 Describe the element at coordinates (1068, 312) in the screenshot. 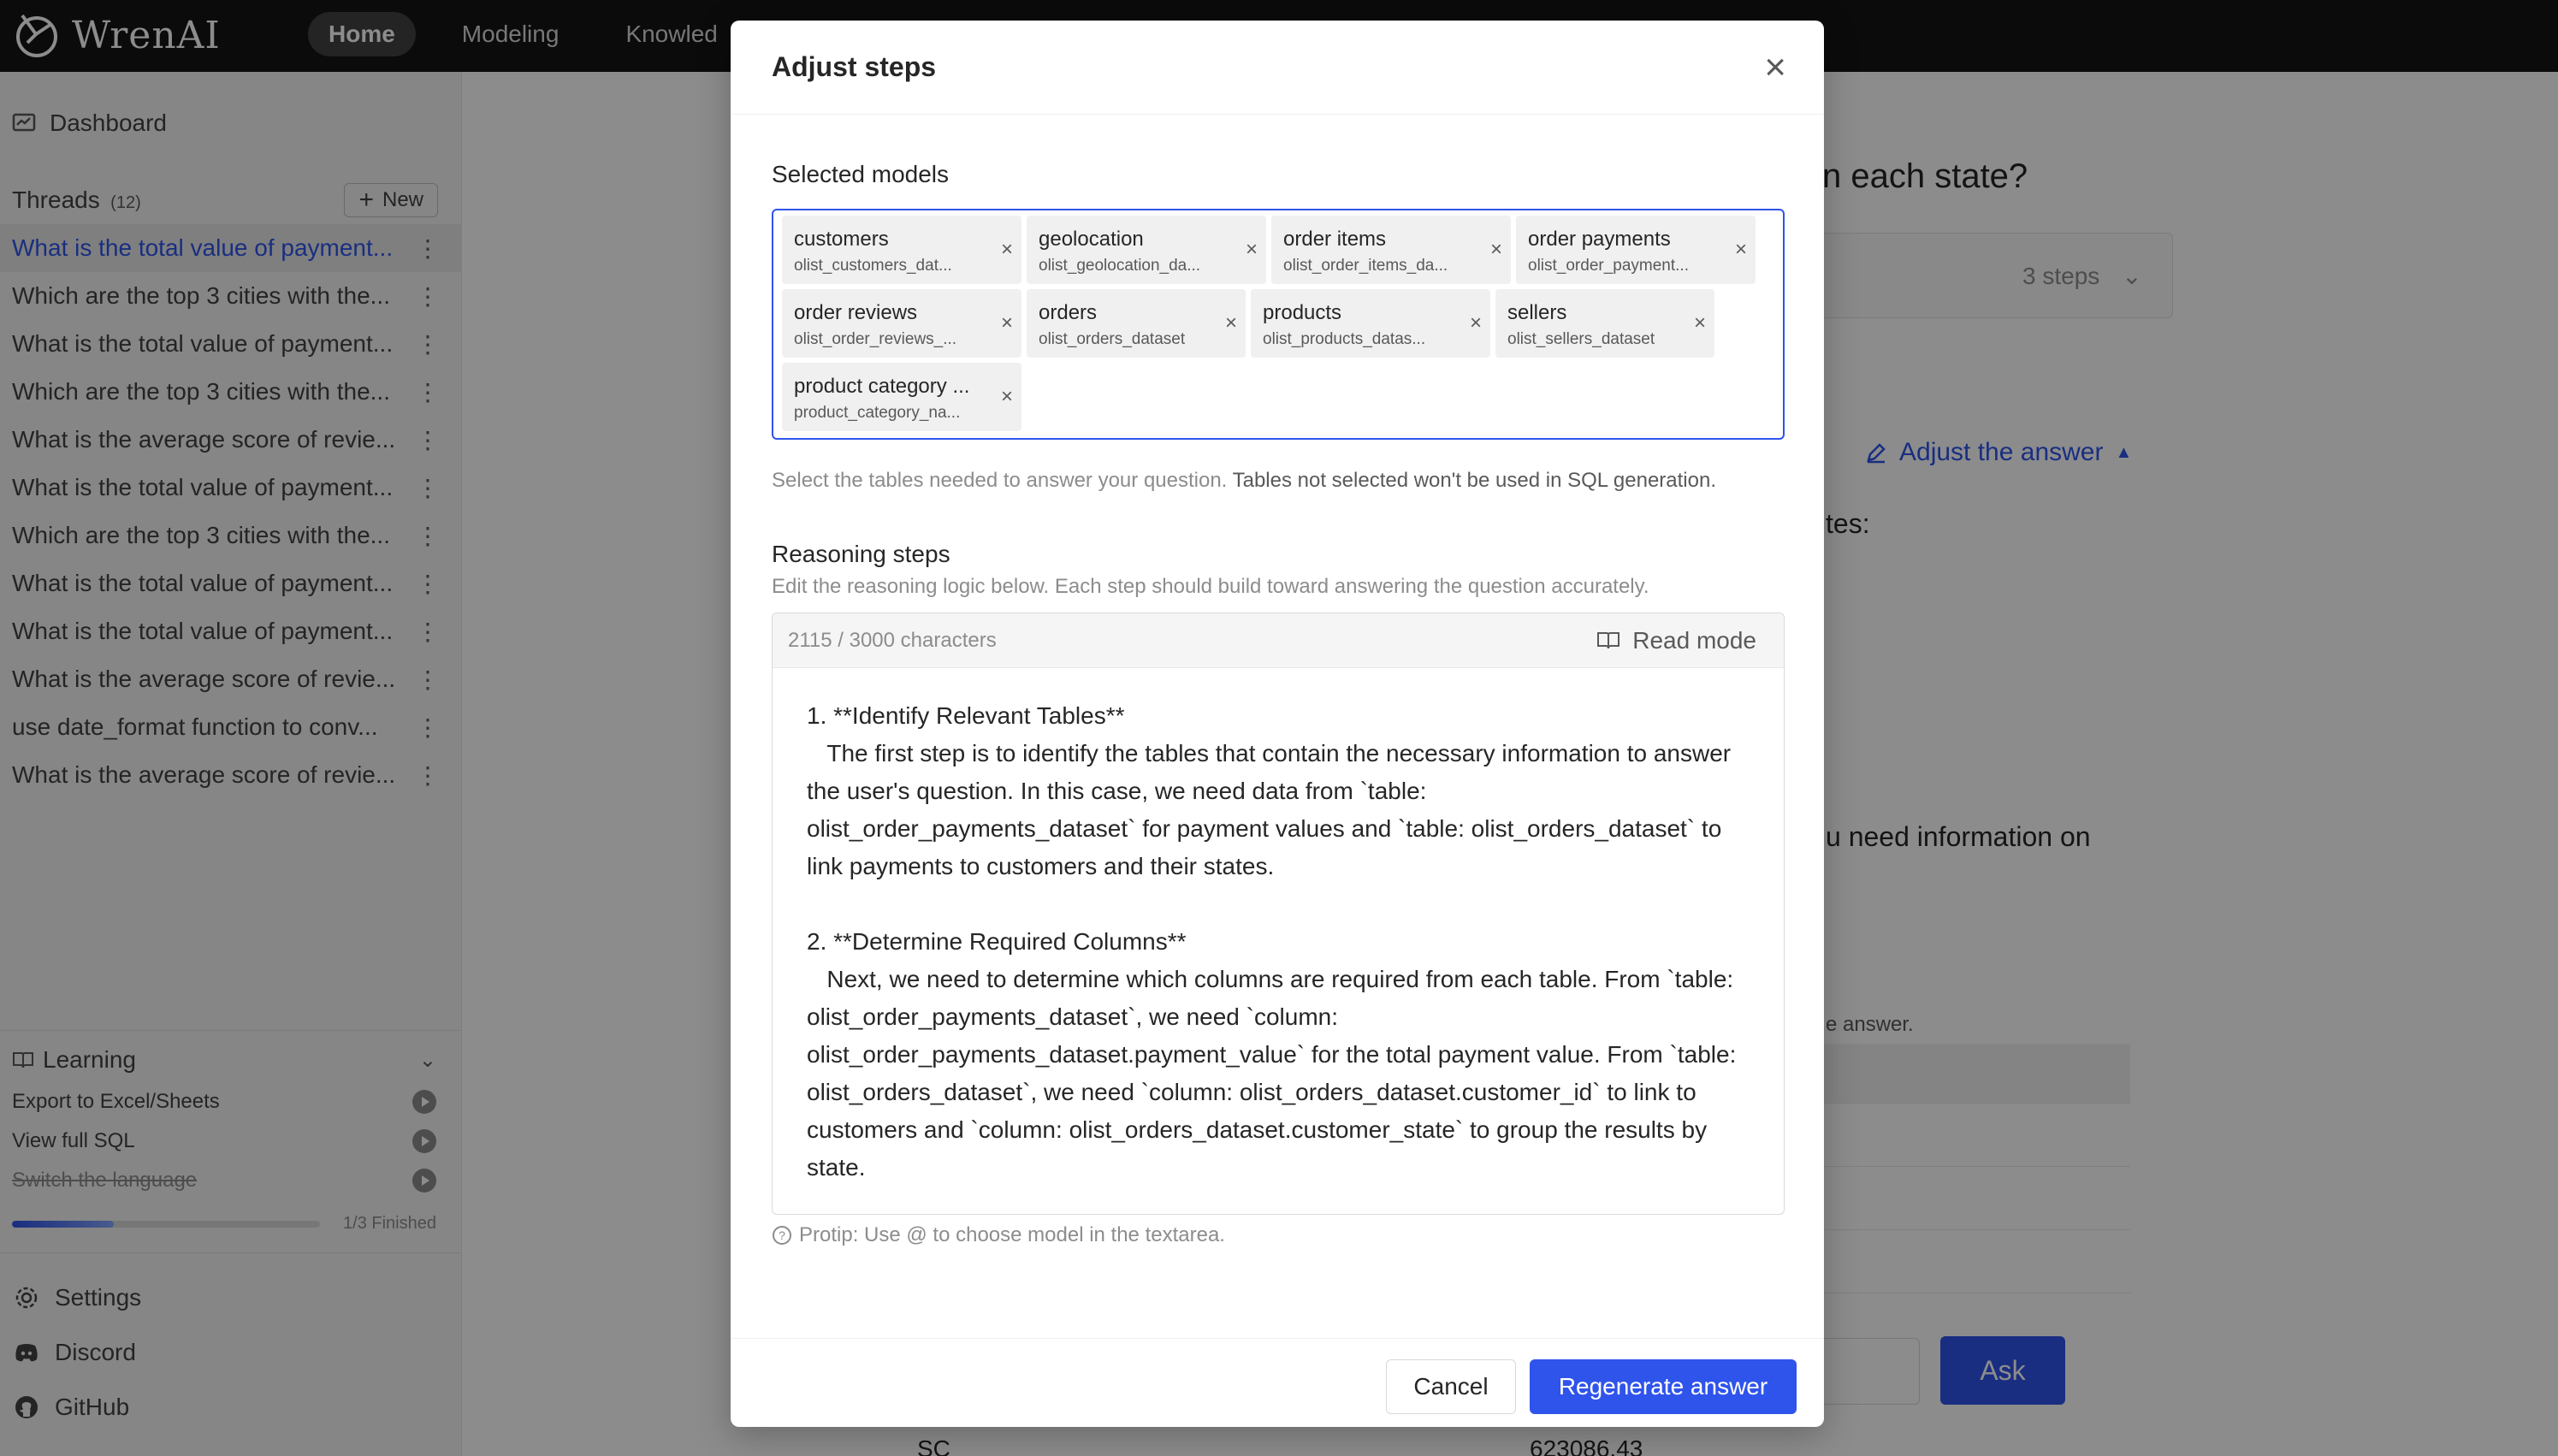

I see `model-name: orders` at that location.